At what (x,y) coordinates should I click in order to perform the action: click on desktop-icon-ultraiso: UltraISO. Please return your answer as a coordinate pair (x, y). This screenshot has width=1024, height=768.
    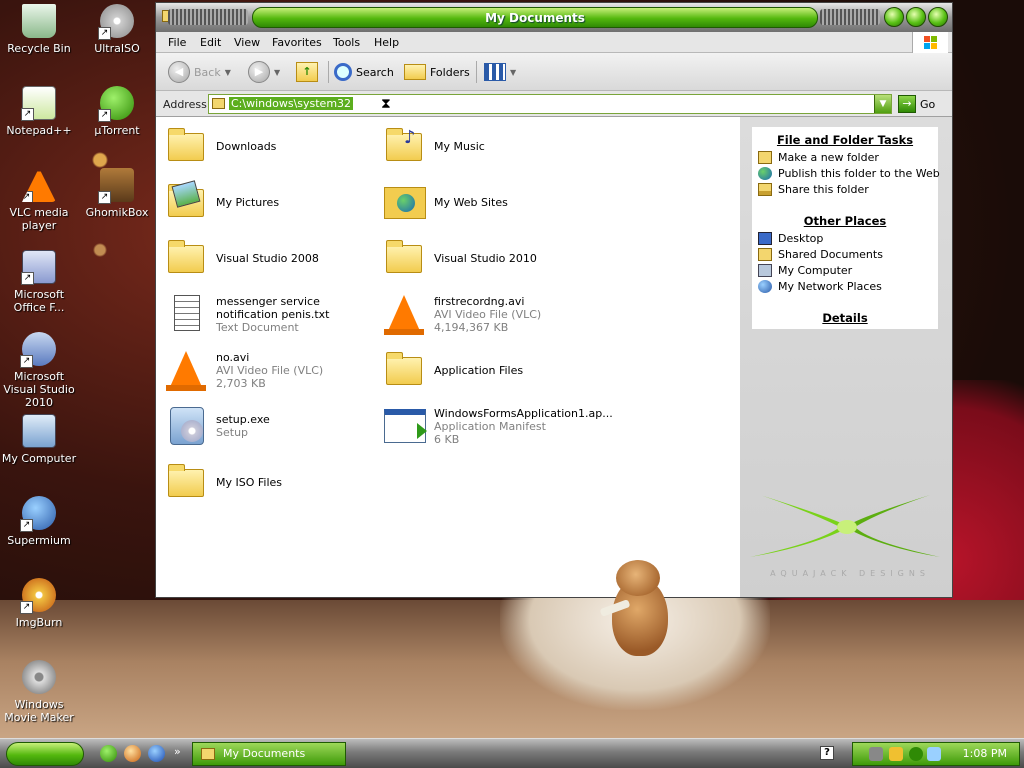
    Looking at the image, I should click on (117, 29).